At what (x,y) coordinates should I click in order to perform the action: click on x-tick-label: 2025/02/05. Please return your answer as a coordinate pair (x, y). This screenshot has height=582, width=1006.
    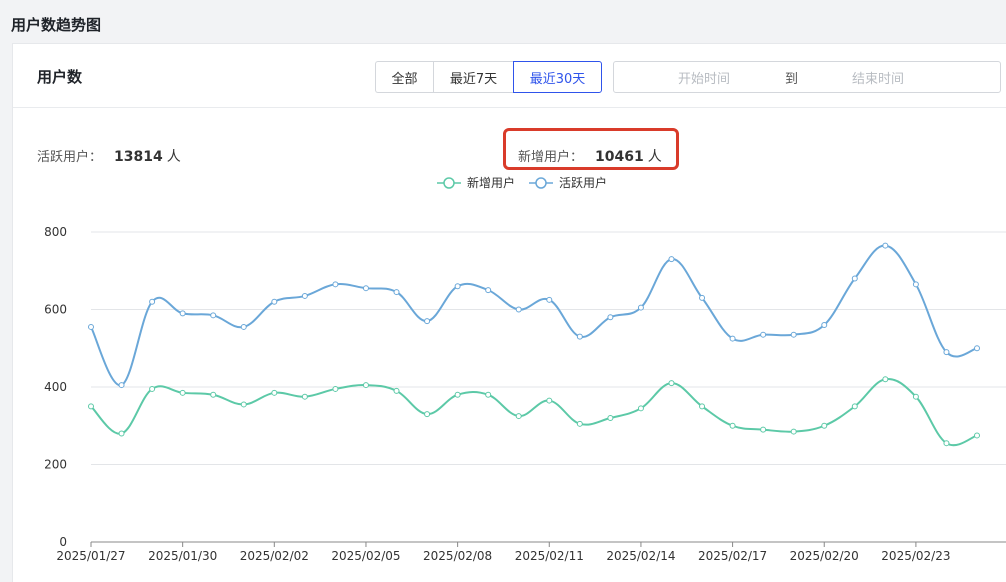
    Looking at the image, I should click on (365, 556).